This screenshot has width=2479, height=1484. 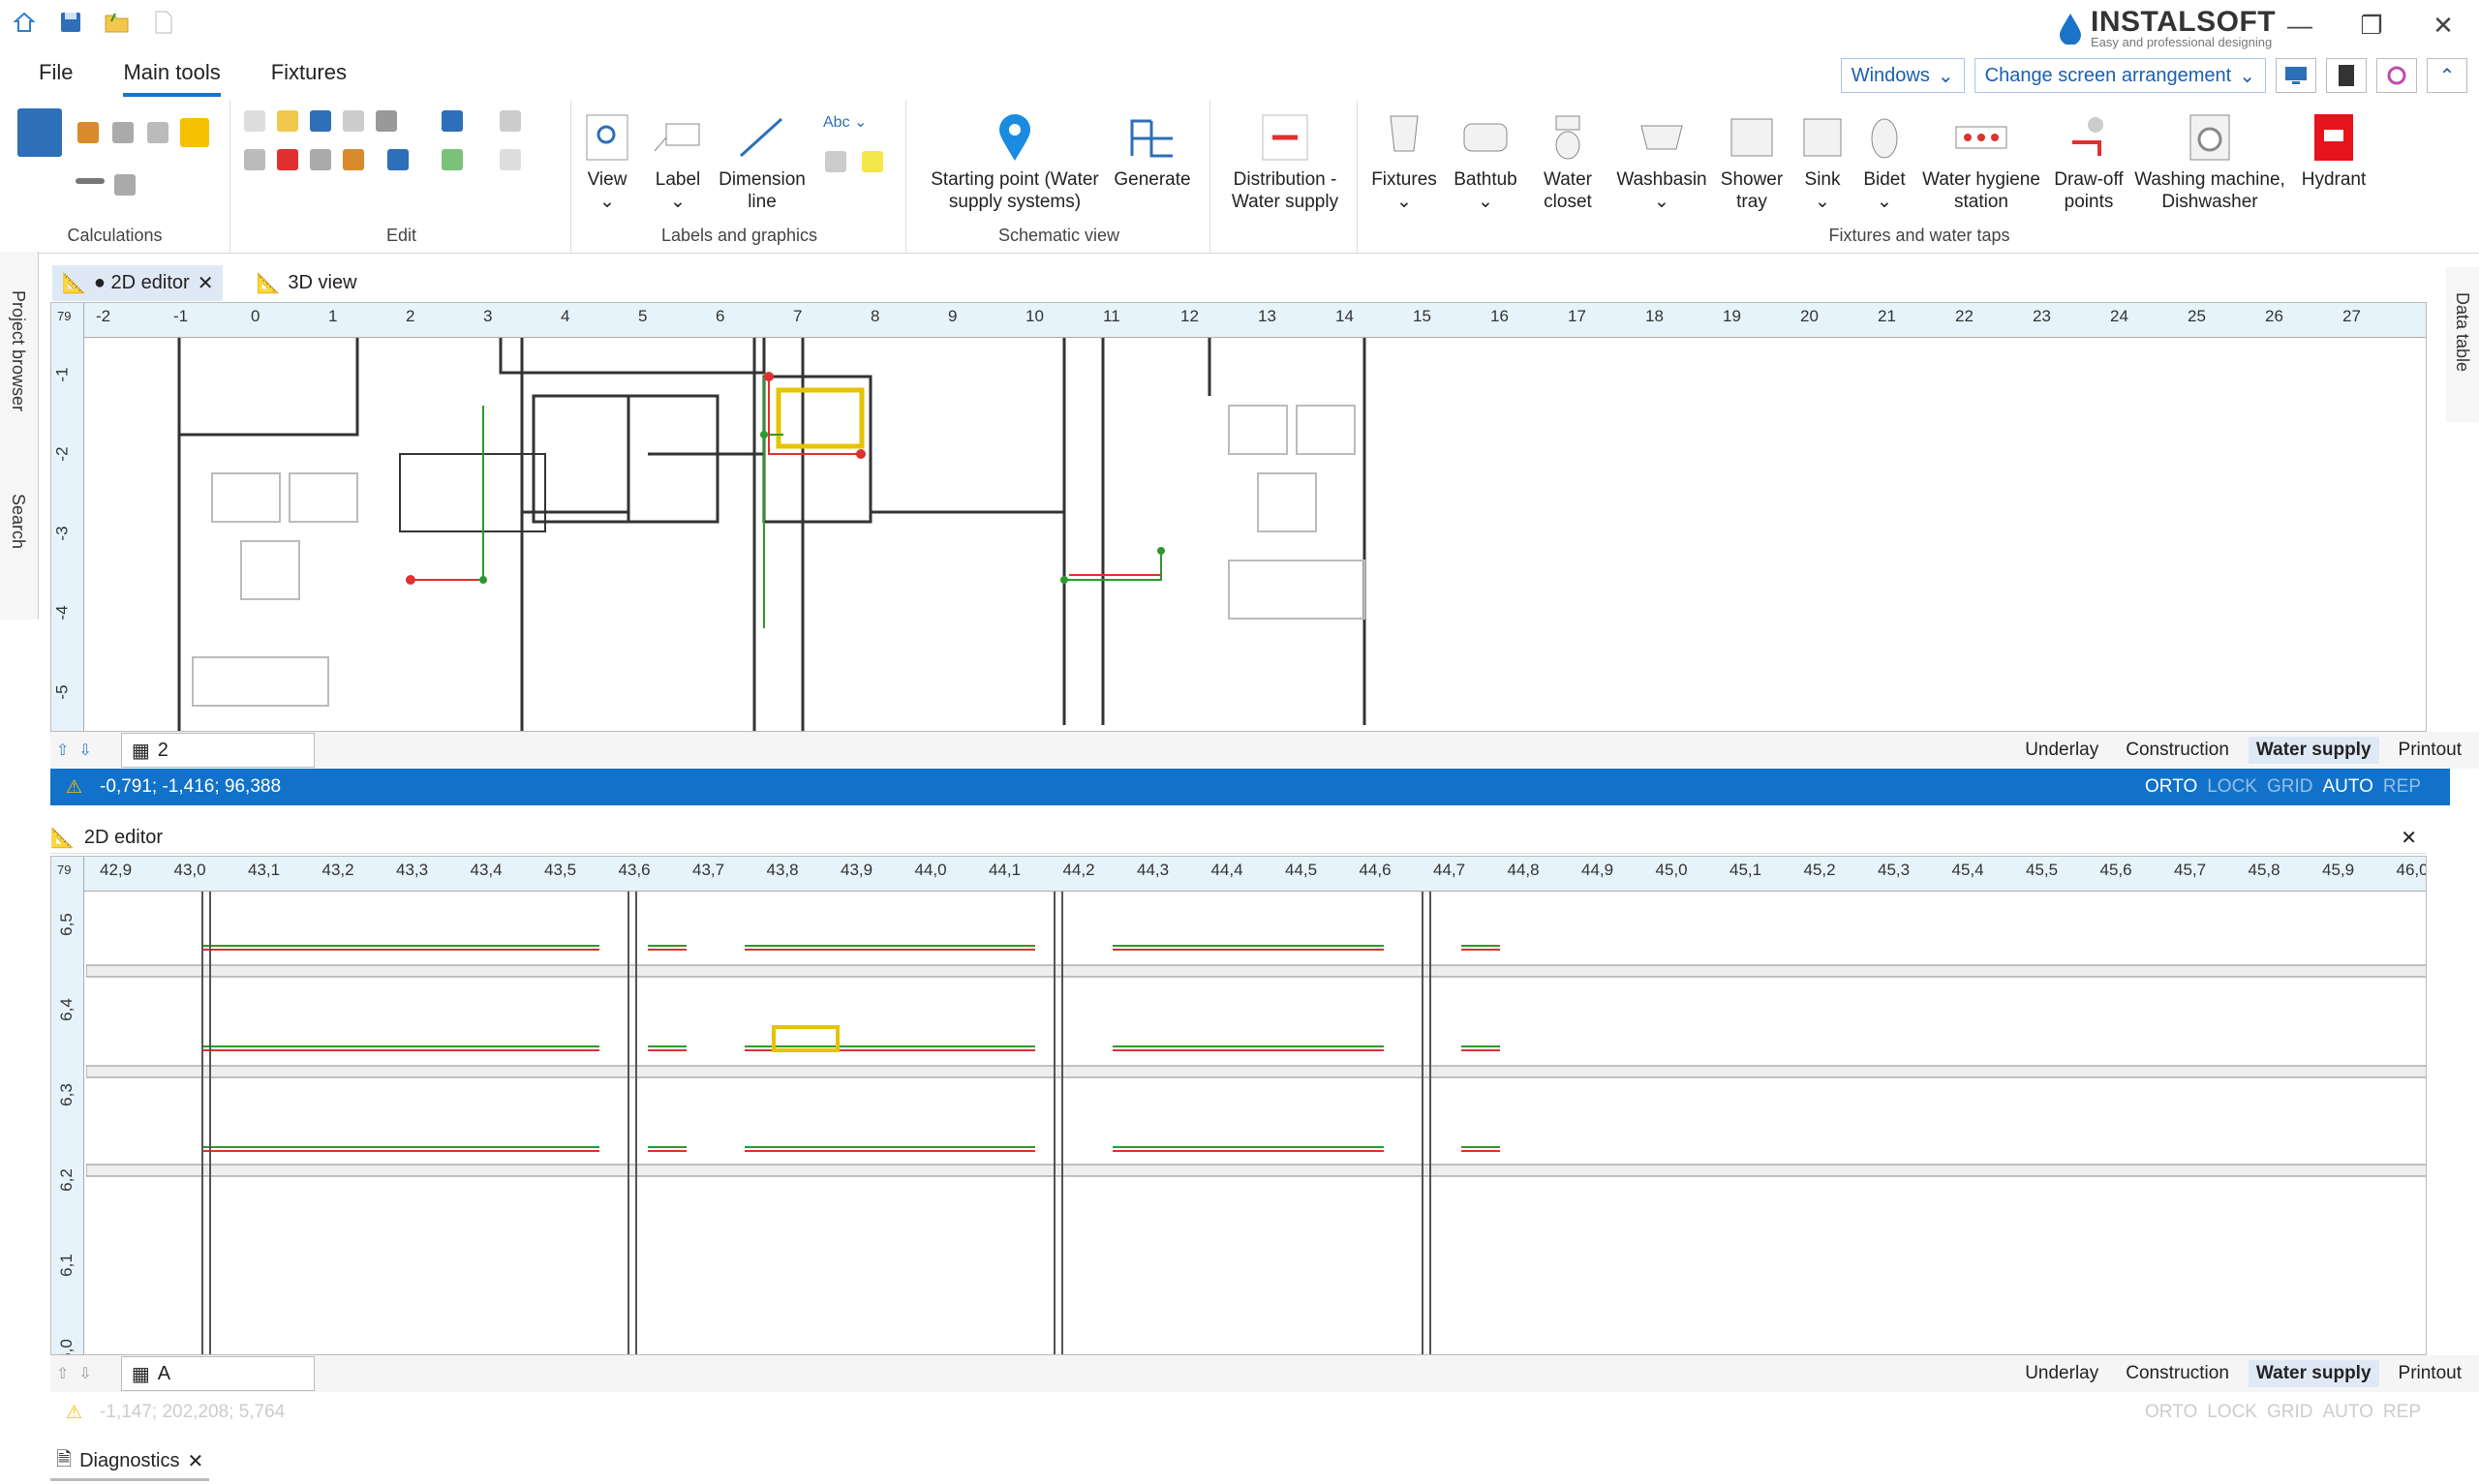 What do you see at coordinates (85, 750) in the screenshot?
I see `level-down-icon: ⇩` at bounding box center [85, 750].